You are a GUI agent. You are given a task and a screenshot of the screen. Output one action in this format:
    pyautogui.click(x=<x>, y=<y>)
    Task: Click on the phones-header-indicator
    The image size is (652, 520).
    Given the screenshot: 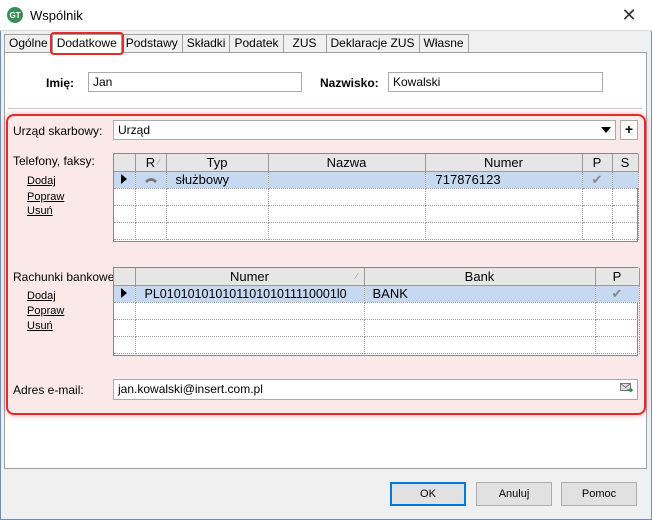 What is the action you would take?
    pyautogui.click(x=125, y=163)
    